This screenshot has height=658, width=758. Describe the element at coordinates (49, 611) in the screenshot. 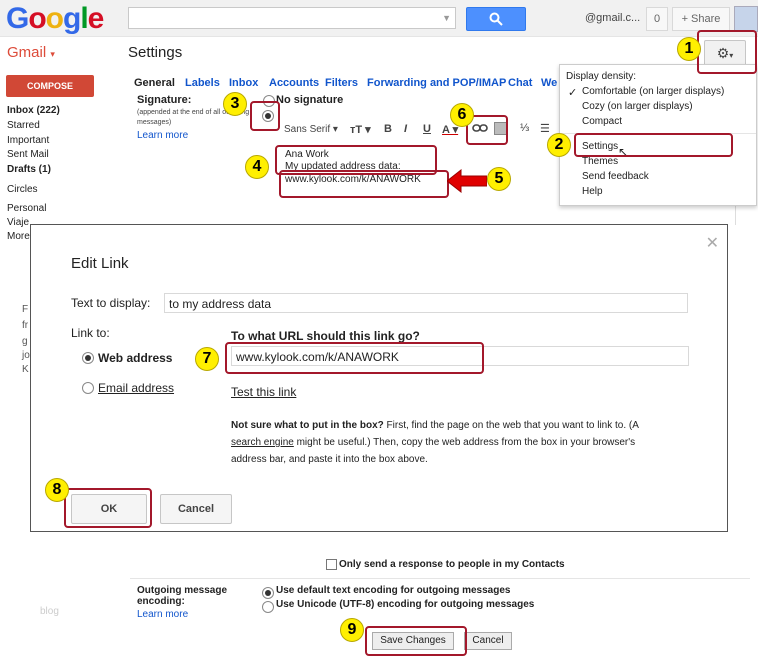

I see `sidebar-blog: blog` at that location.